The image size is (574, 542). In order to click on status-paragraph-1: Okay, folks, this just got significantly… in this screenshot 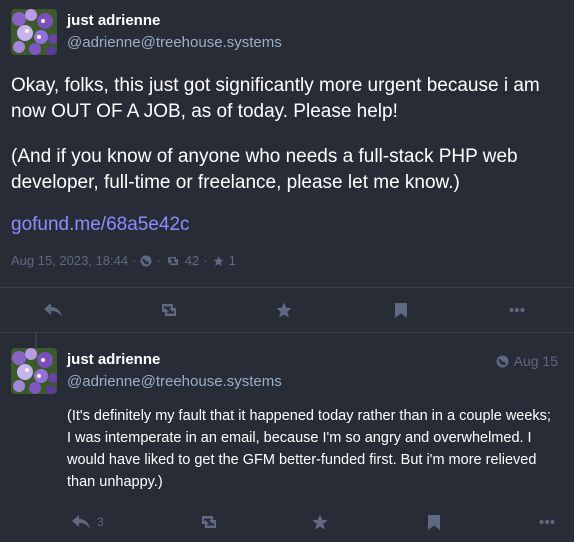, I will do `click(275, 98)`.